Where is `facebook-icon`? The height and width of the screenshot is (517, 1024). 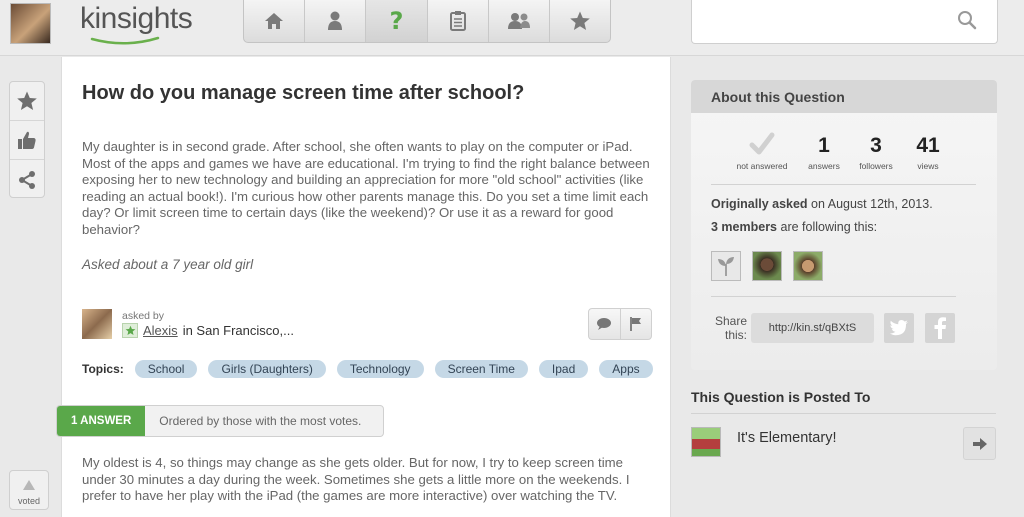
facebook-icon is located at coordinates (940, 328).